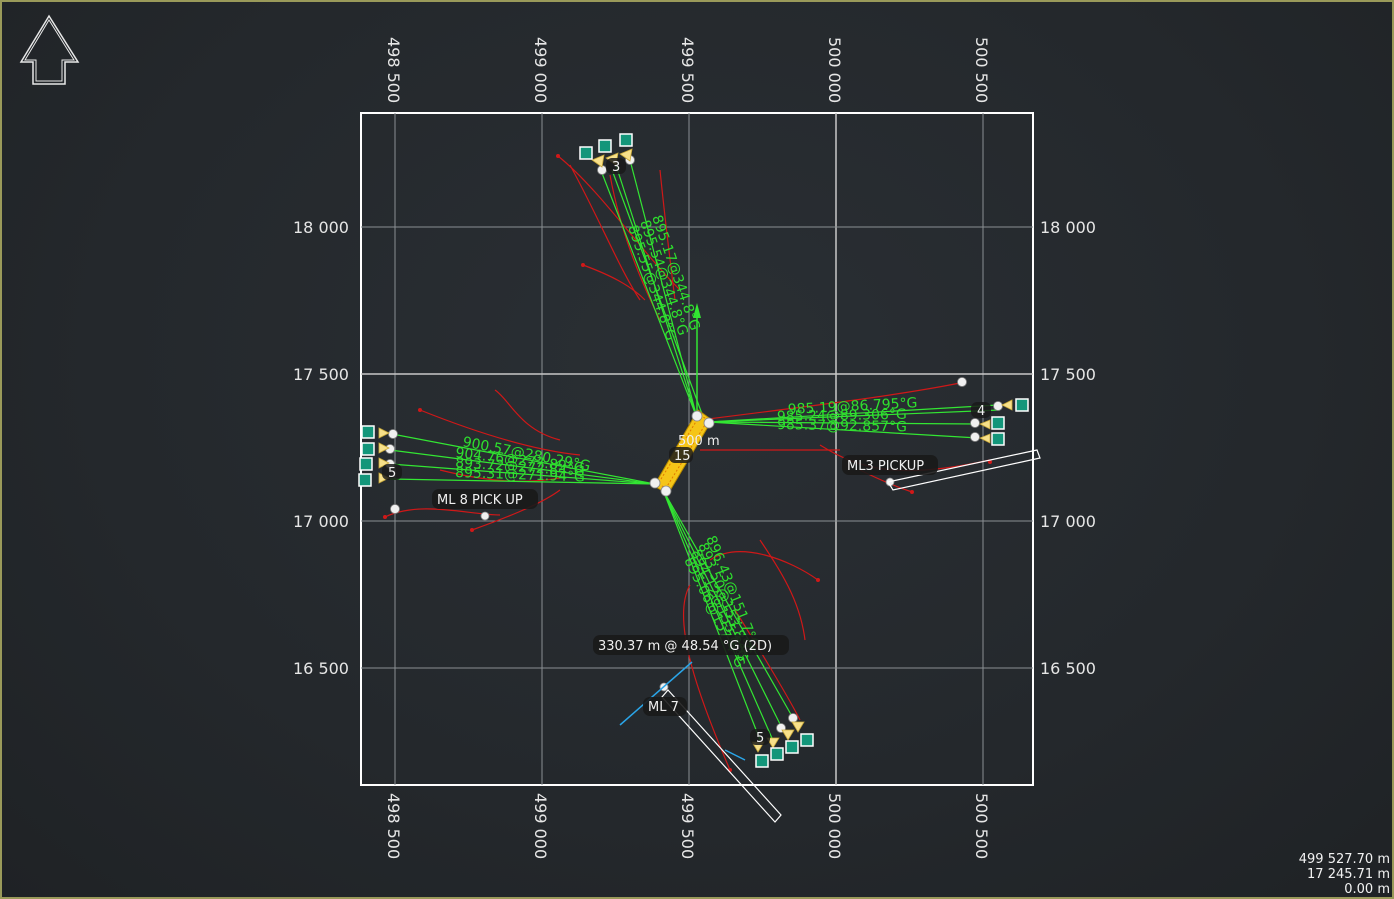  Describe the element at coordinates (1068, 668) in the screenshot. I see `y-tick-right-3: 16 500` at that location.